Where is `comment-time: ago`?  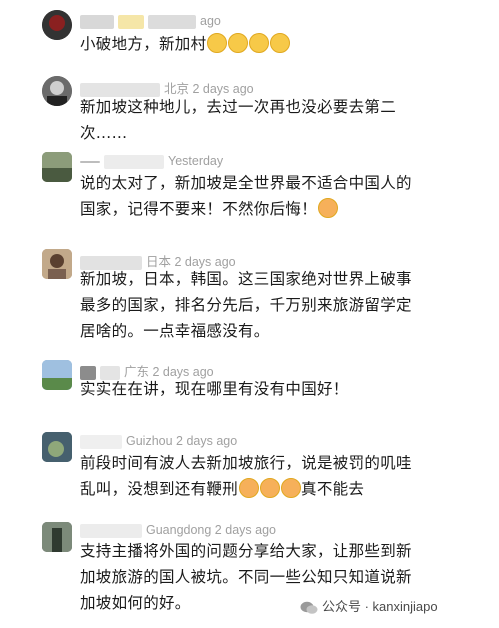 comment-time: ago is located at coordinates (210, 21).